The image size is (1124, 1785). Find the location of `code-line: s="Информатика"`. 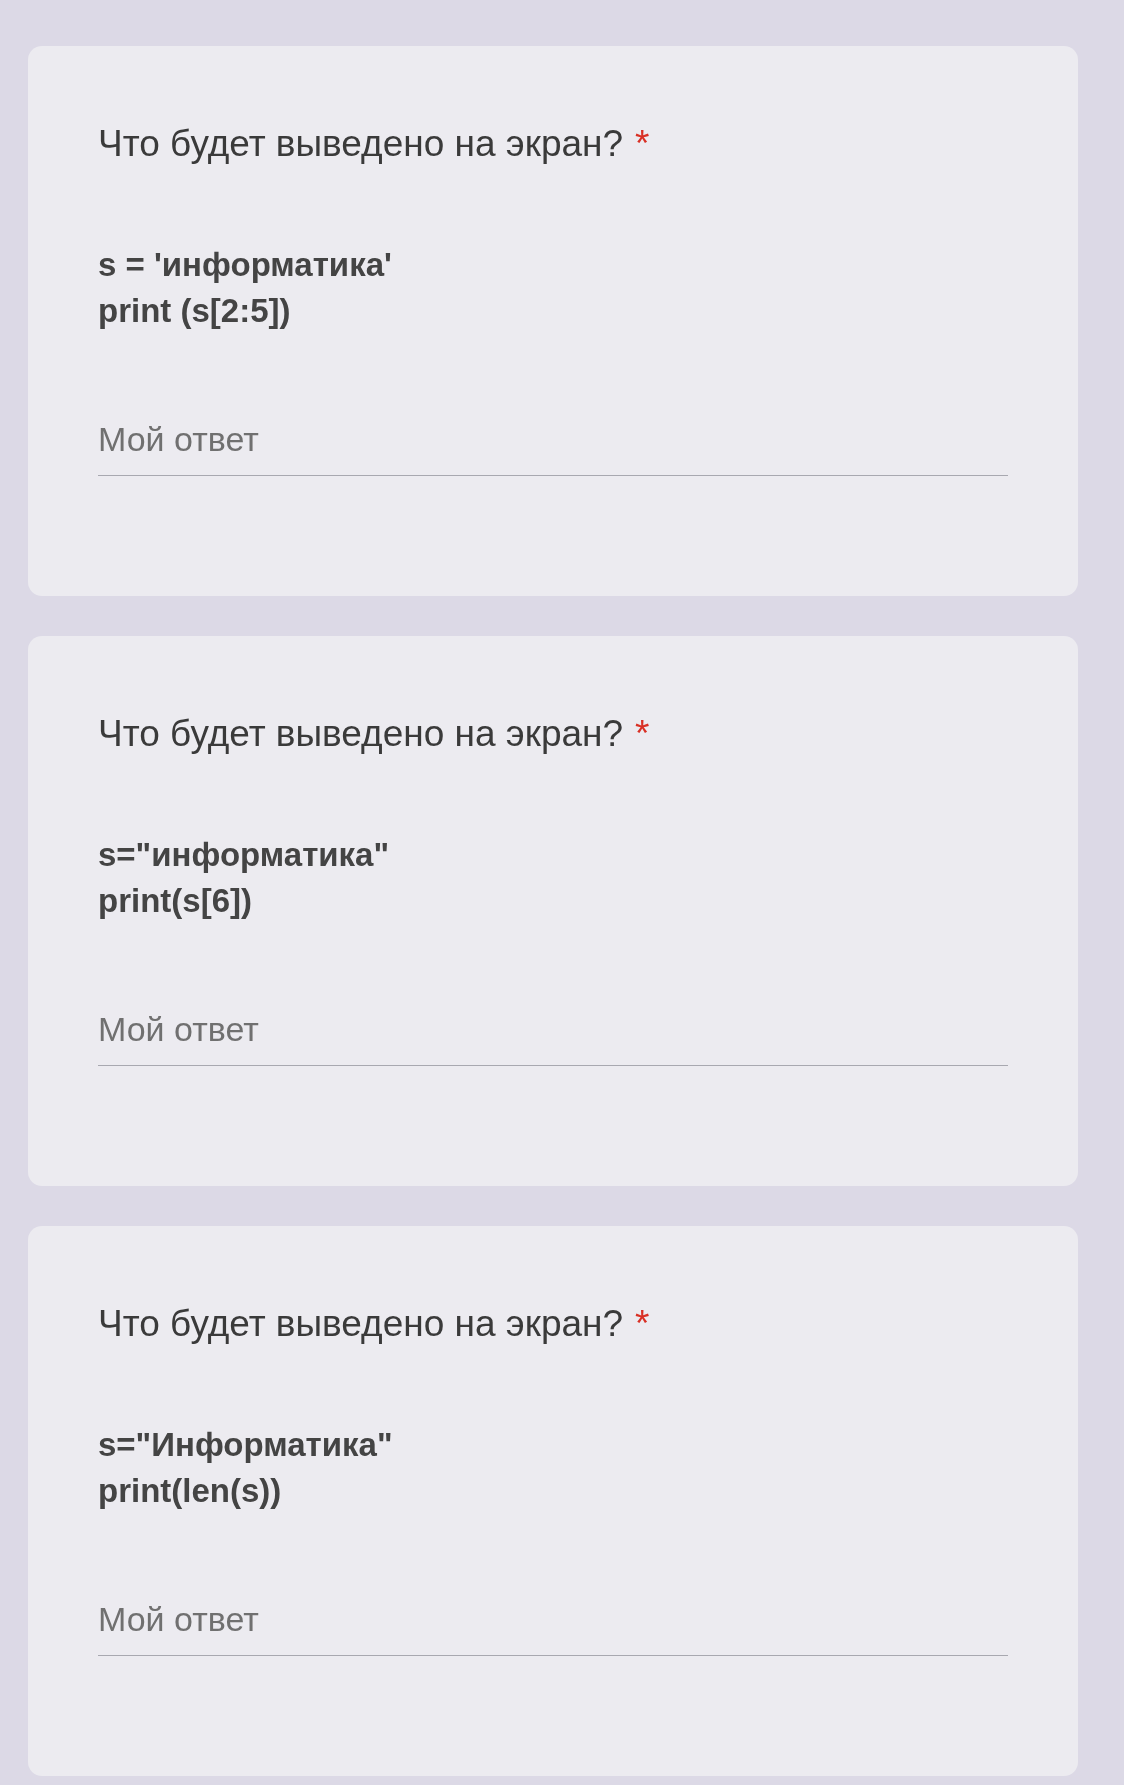

code-line: s="Информатика" is located at coordinates (245, 1444).